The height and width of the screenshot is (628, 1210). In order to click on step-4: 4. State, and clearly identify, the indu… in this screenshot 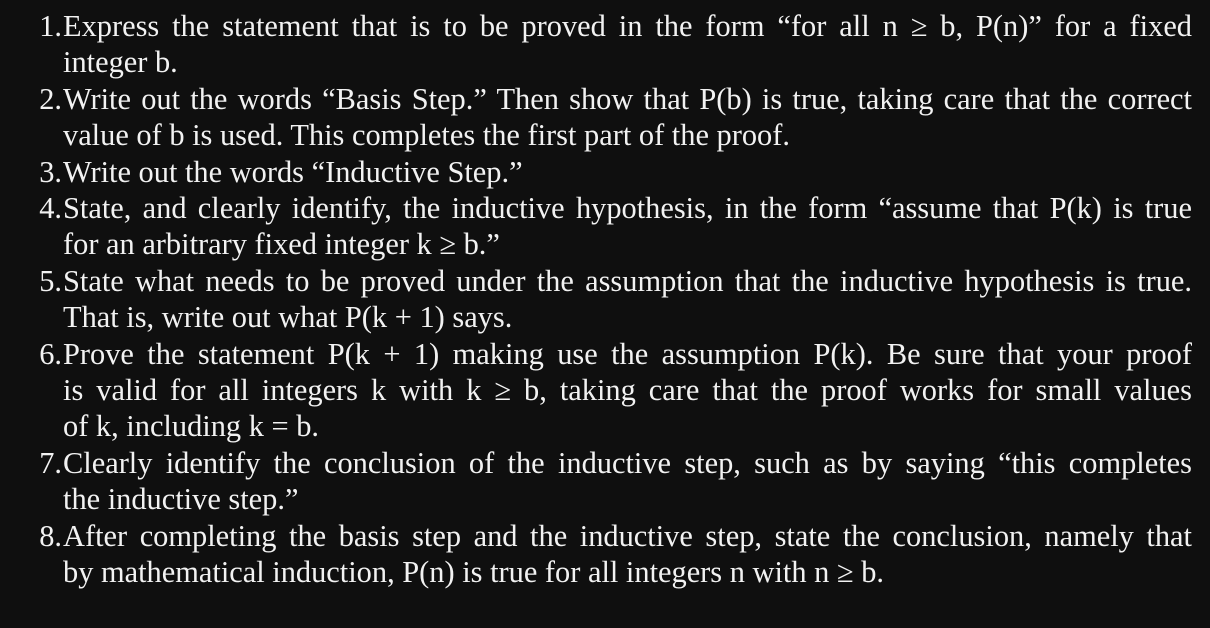, I will do `click(606, 226)`.